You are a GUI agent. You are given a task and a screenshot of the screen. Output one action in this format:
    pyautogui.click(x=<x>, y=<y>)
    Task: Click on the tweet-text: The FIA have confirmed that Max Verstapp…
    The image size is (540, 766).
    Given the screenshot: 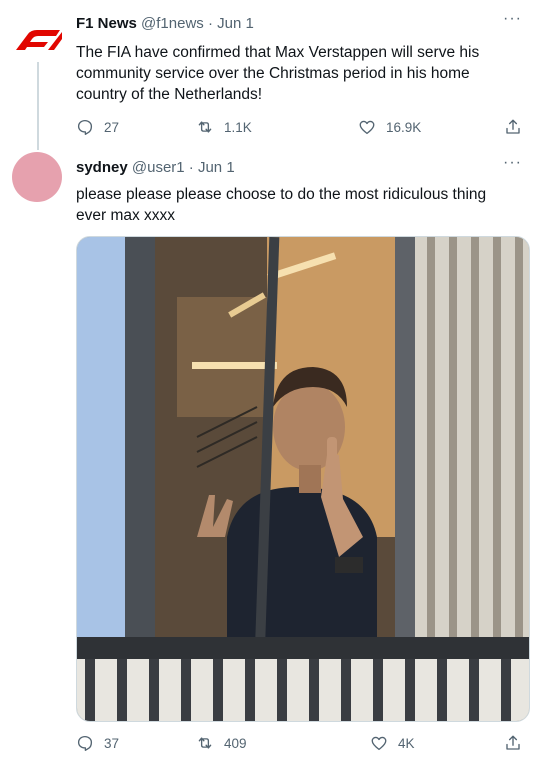 What is the action you would take?
    pyautogui.click(x=278, y=73)
    